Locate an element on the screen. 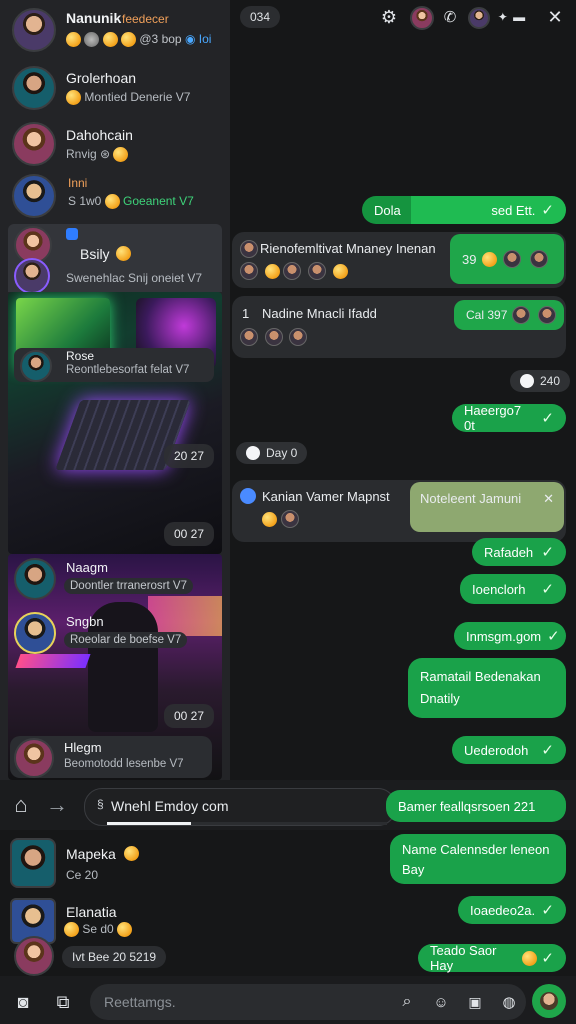 Image resolution: width=576 pixels, height=1024 pixels. message-out: Ioenclorh ✓ is located at coordinates (513, 589).